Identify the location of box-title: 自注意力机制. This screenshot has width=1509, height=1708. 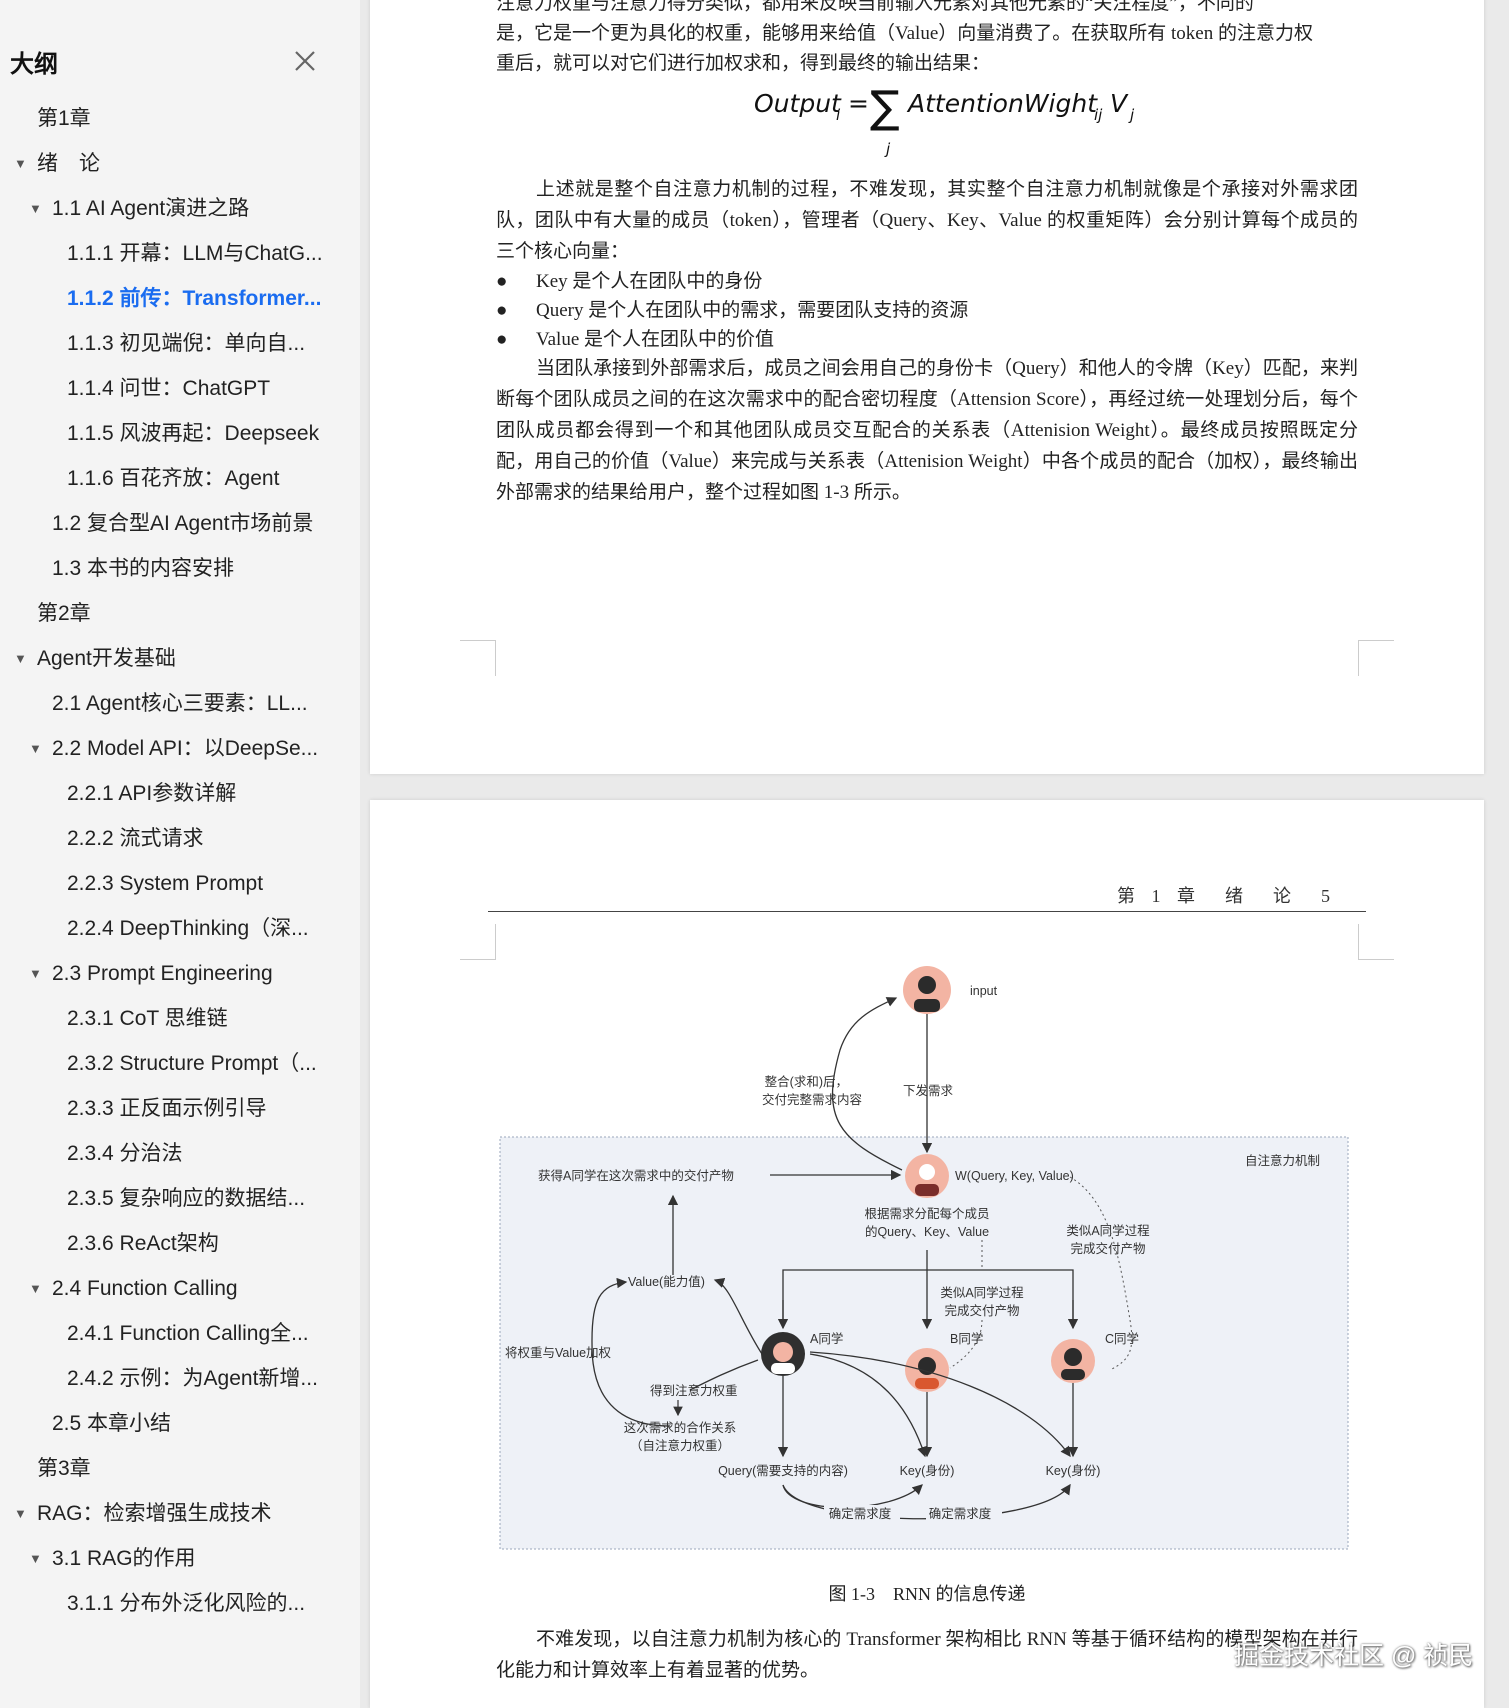
(1282, 1160).